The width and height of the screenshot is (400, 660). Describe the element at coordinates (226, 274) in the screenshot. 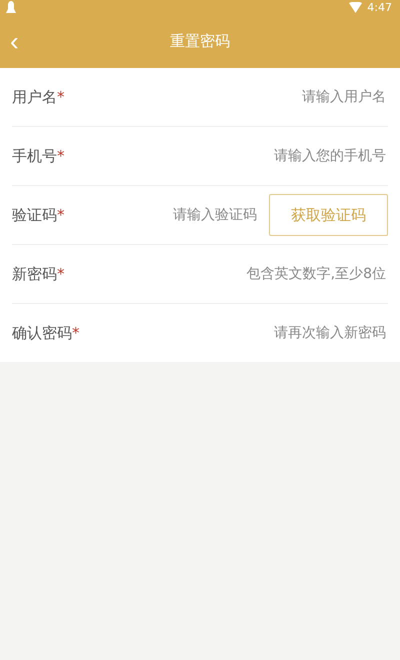

I see `input-field: 包含英文数字,至少8位` at that location.